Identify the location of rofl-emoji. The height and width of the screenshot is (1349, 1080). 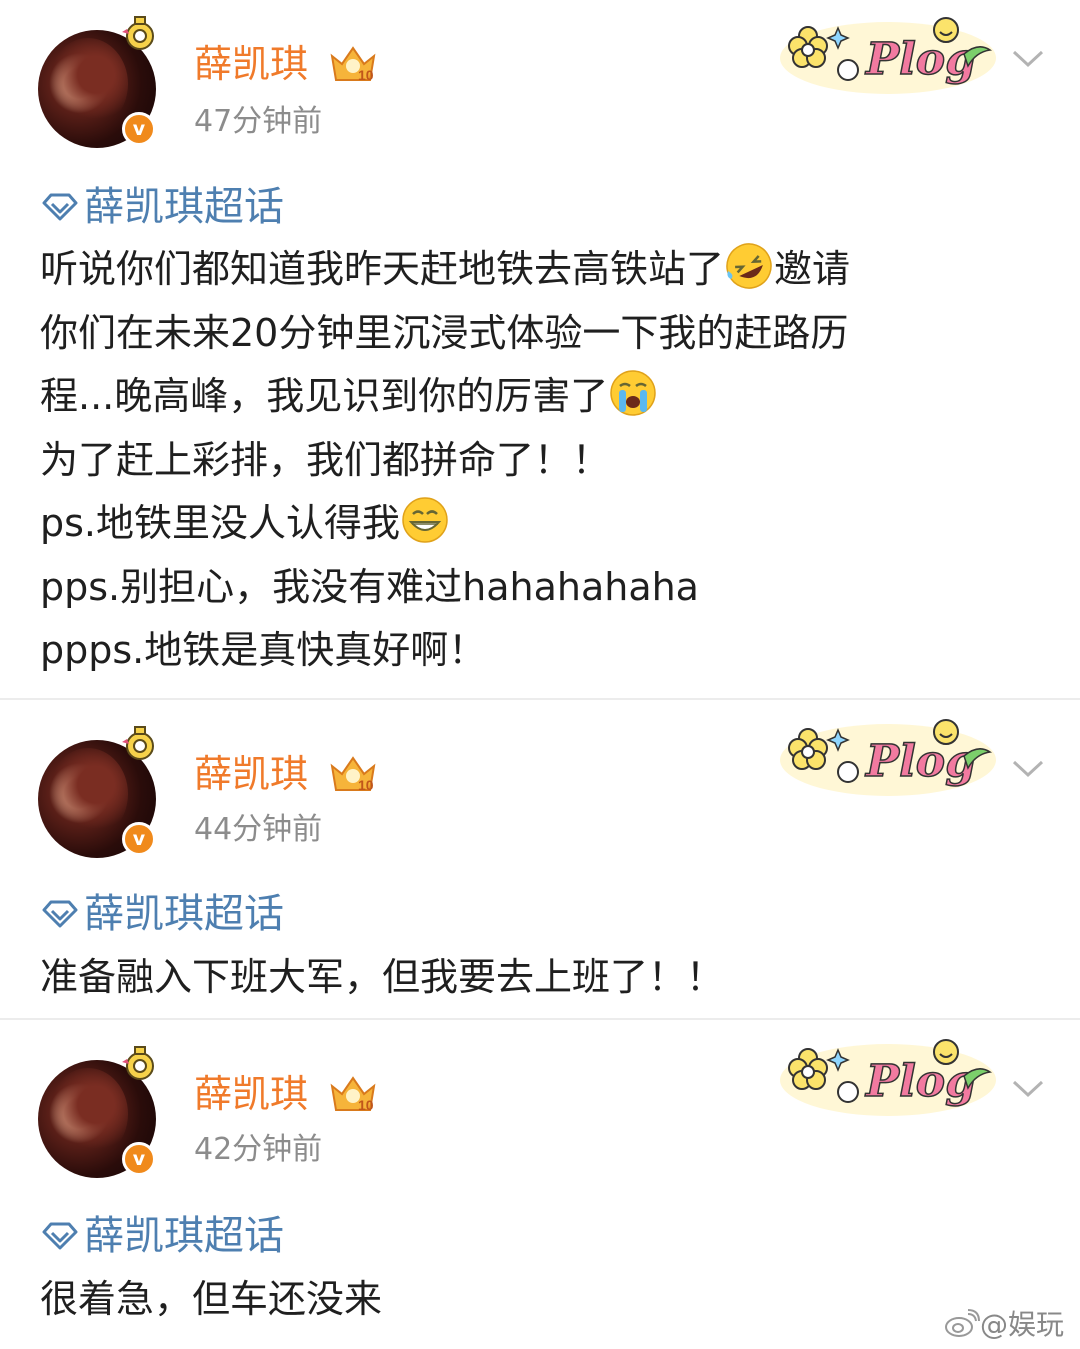
(749, 266).